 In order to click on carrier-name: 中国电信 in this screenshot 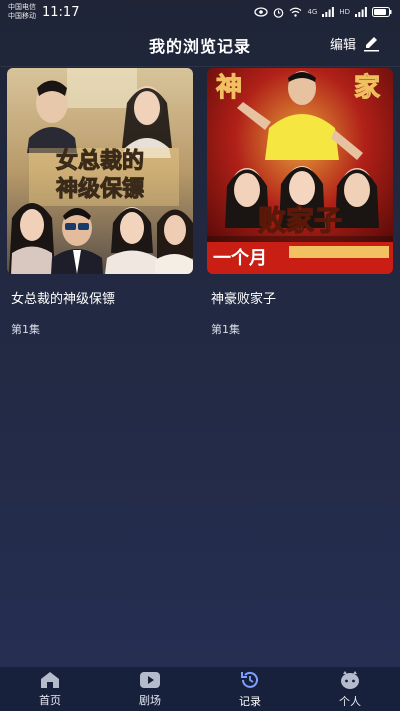, I will do `click(22, 7)`.